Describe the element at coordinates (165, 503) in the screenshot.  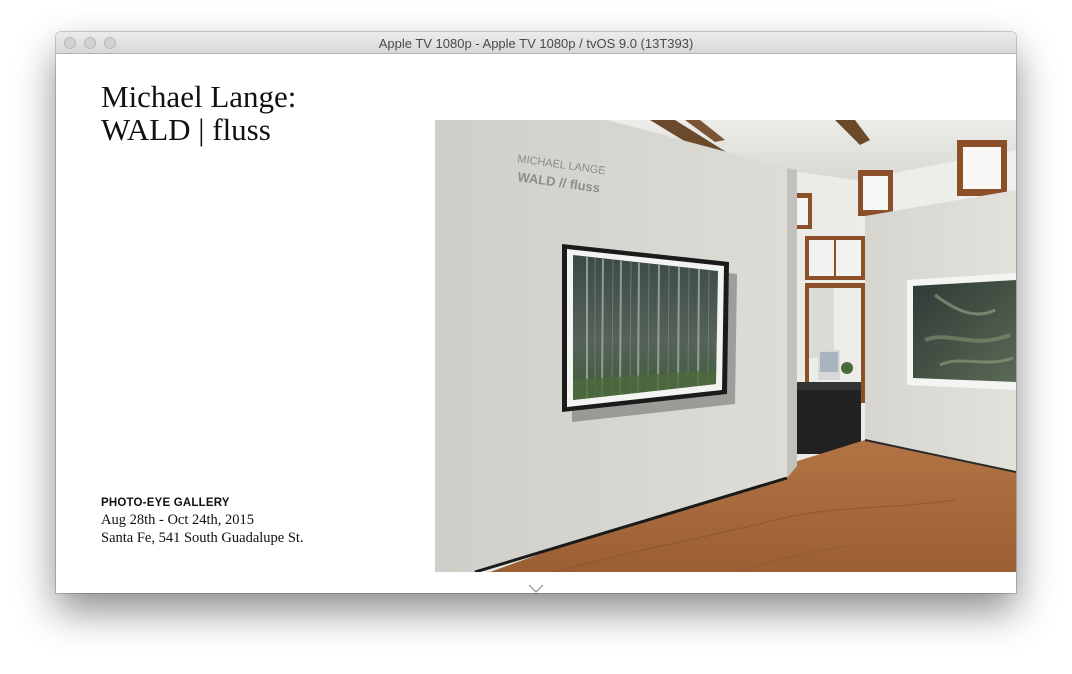
I see `gallery-name: PHOTO-EYE GALLERY` at that location.